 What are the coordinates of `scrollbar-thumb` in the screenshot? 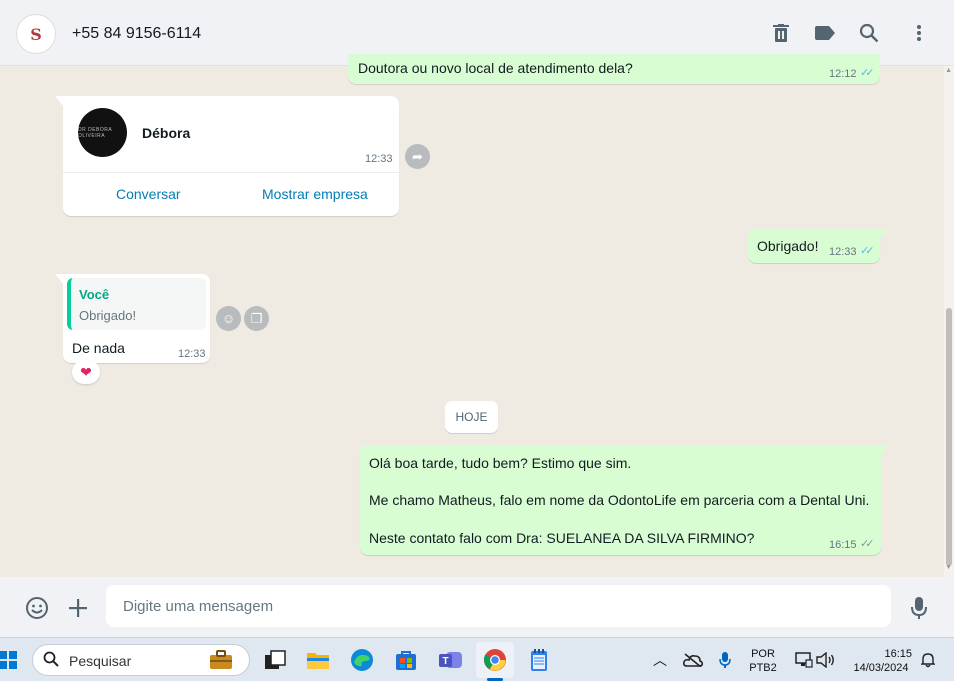 It's located at (949, 437).